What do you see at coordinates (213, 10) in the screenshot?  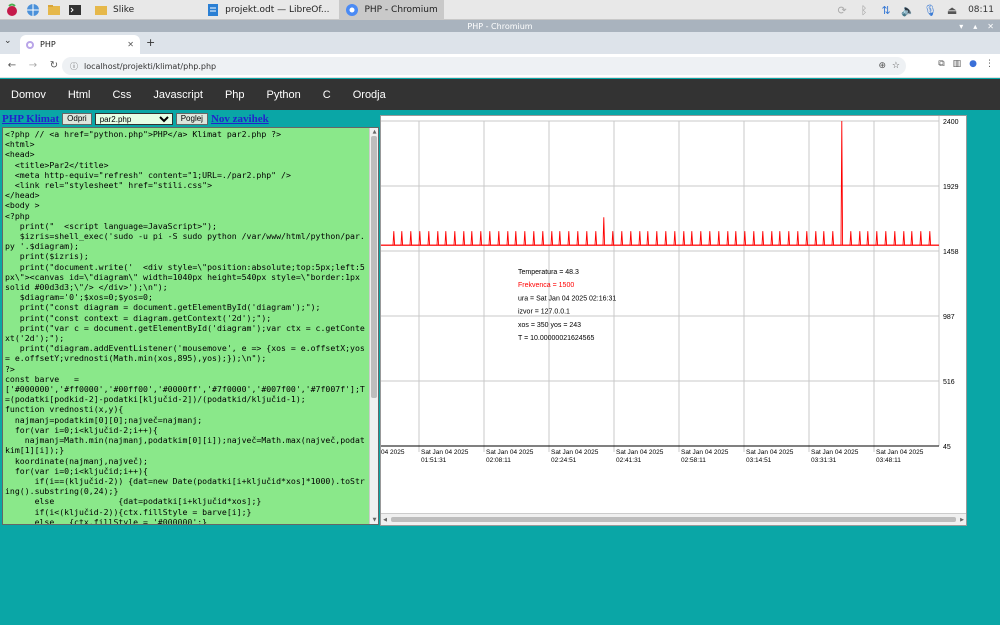 I see `libreoffice-writer-icon` at bounding box center [213, 10].